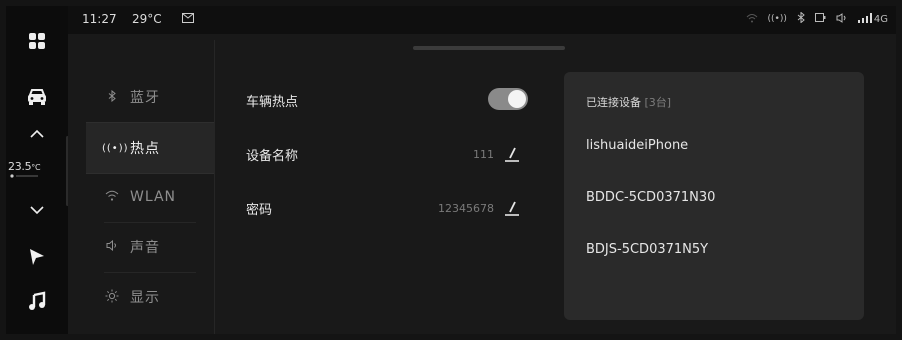 The image size is (902, 340). What do you see at coordinates (658, 102) in the screenshot?
I see `connected-devices-count: [3台]` at bounding box center [658, 102].